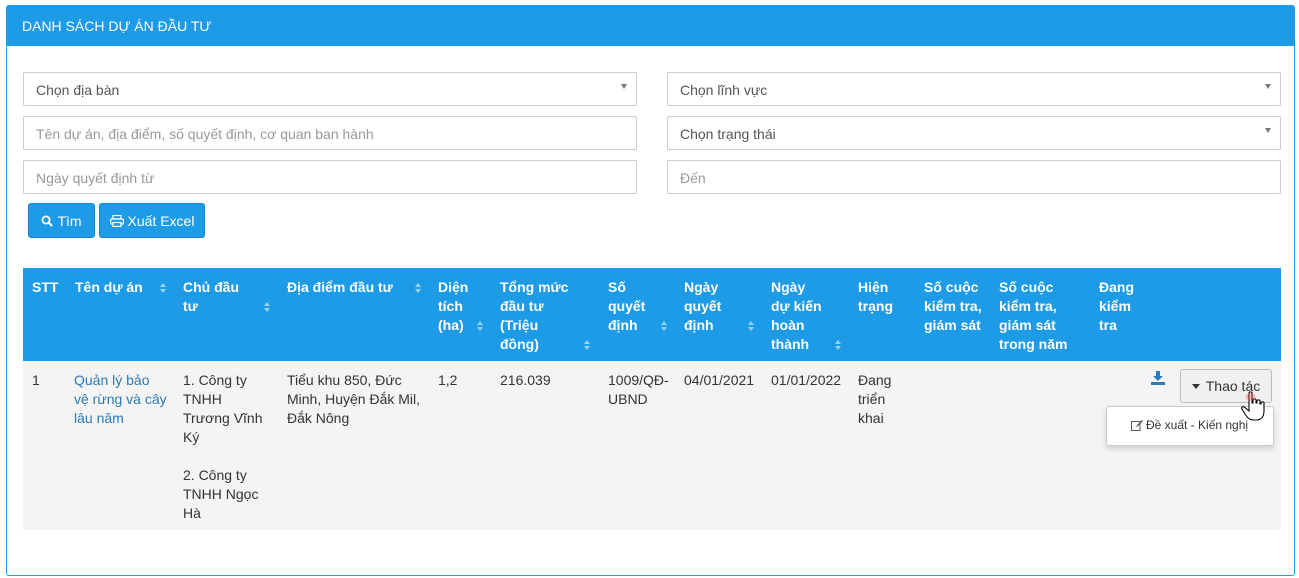 This screenshot has height=578, width=1299. What do you see at coordinates (974, 177) in the screenshot?
I see `den-input: Đến` at bounding box center [974, 177].